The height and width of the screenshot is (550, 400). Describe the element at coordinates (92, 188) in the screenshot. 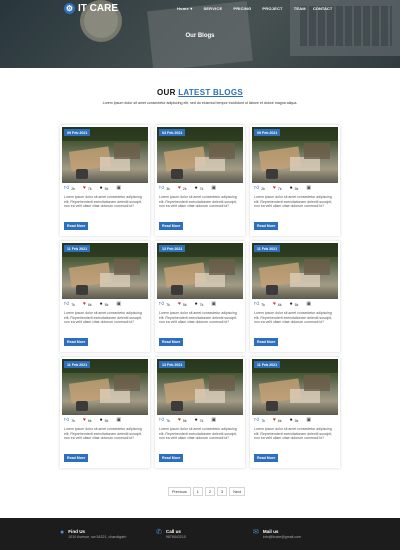

I see `blog-stats: 👍︎ 2k ♥ 7k ● 5k ▣` at that location.